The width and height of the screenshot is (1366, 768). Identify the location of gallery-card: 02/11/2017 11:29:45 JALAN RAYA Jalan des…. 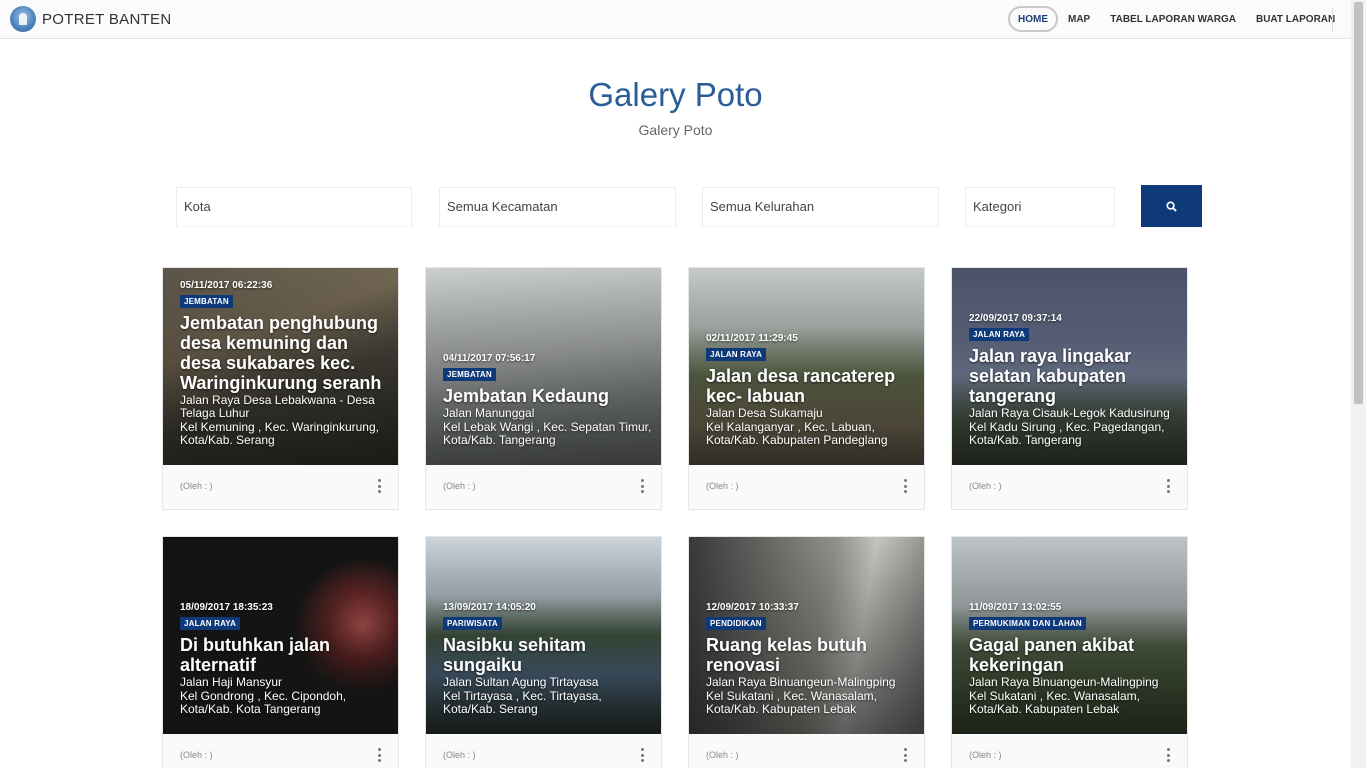
(806, 388).